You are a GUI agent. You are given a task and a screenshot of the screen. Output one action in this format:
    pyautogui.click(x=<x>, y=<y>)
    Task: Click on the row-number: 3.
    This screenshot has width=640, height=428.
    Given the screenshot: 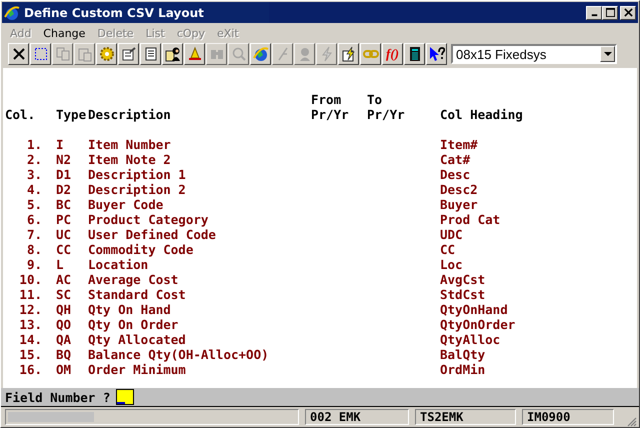 What is the action you would take?
    pyautogui.click(x=34, y=174)
    